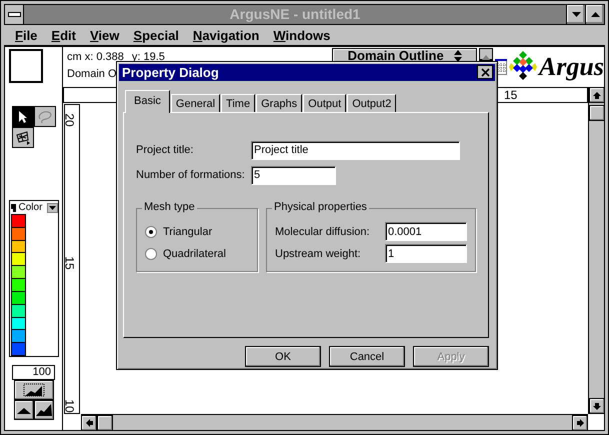 This screenshot has height=435, width=609. Describe the element at coordinates (320, 206) in the screenshot. I see `group-title: Physical properties` at that location.